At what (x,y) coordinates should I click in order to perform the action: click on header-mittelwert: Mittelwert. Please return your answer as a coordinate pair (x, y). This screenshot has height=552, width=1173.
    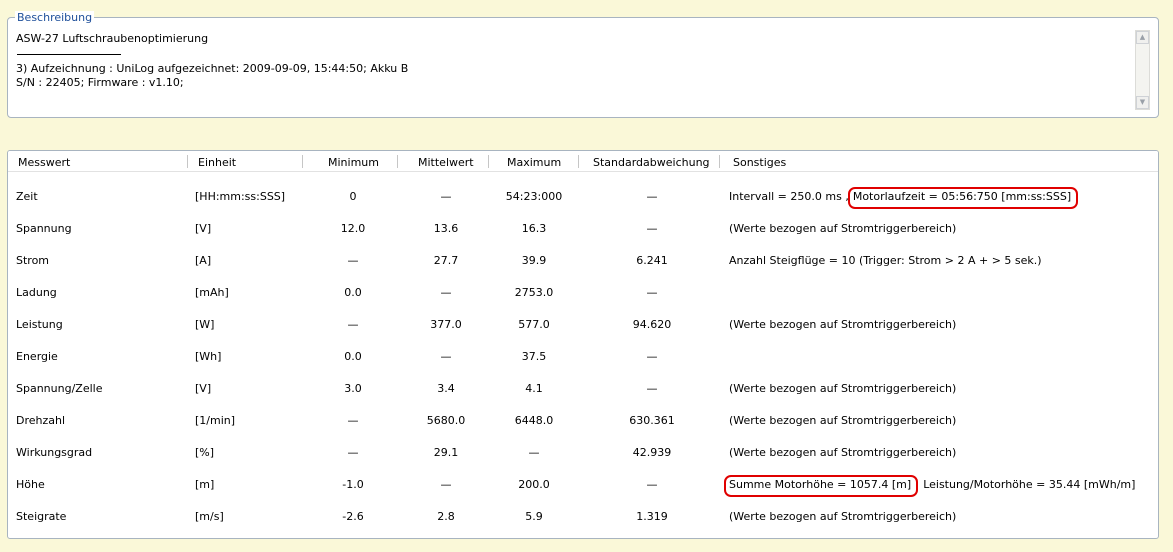
    Looking at the image, I should click on (446, 161).